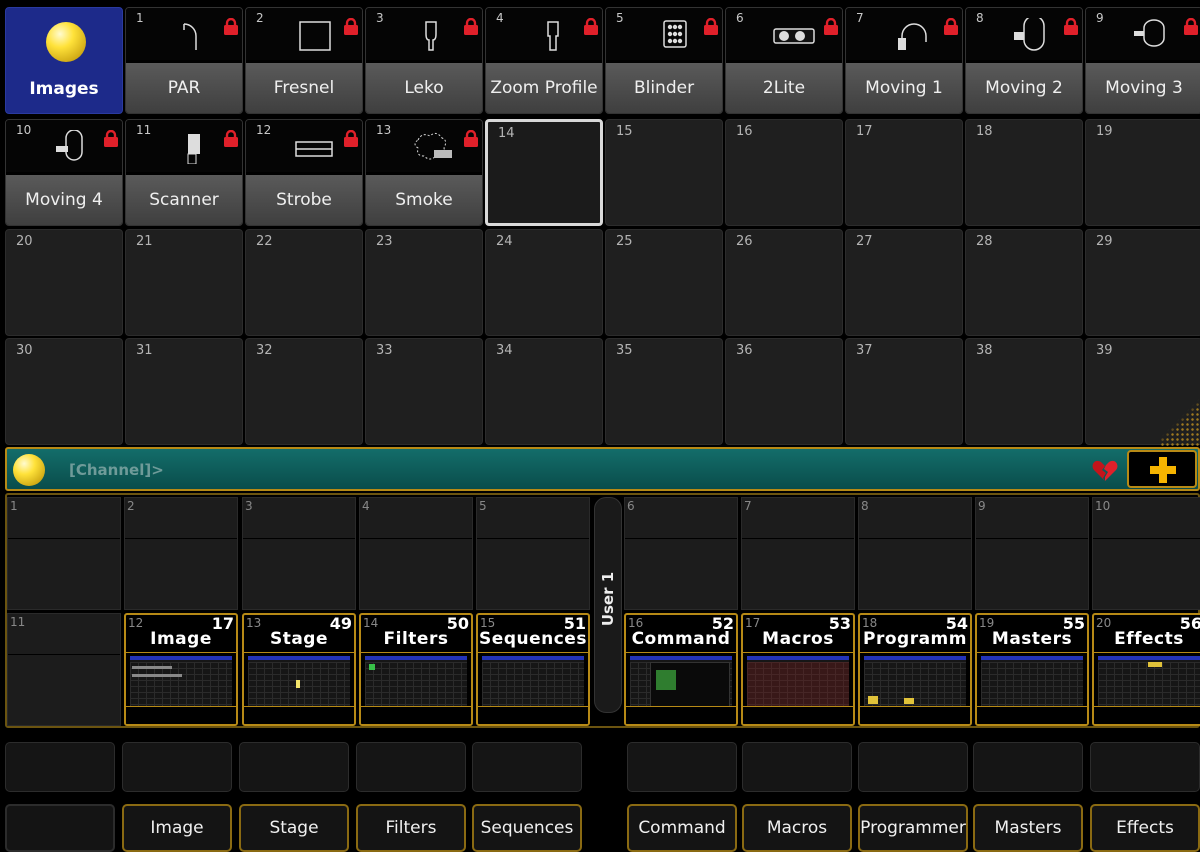 The width and height of the screenshot is (1200, 852). I want to click on fixture-type-zoom-profile: 4 Zoom Profile, so click(544, 60).